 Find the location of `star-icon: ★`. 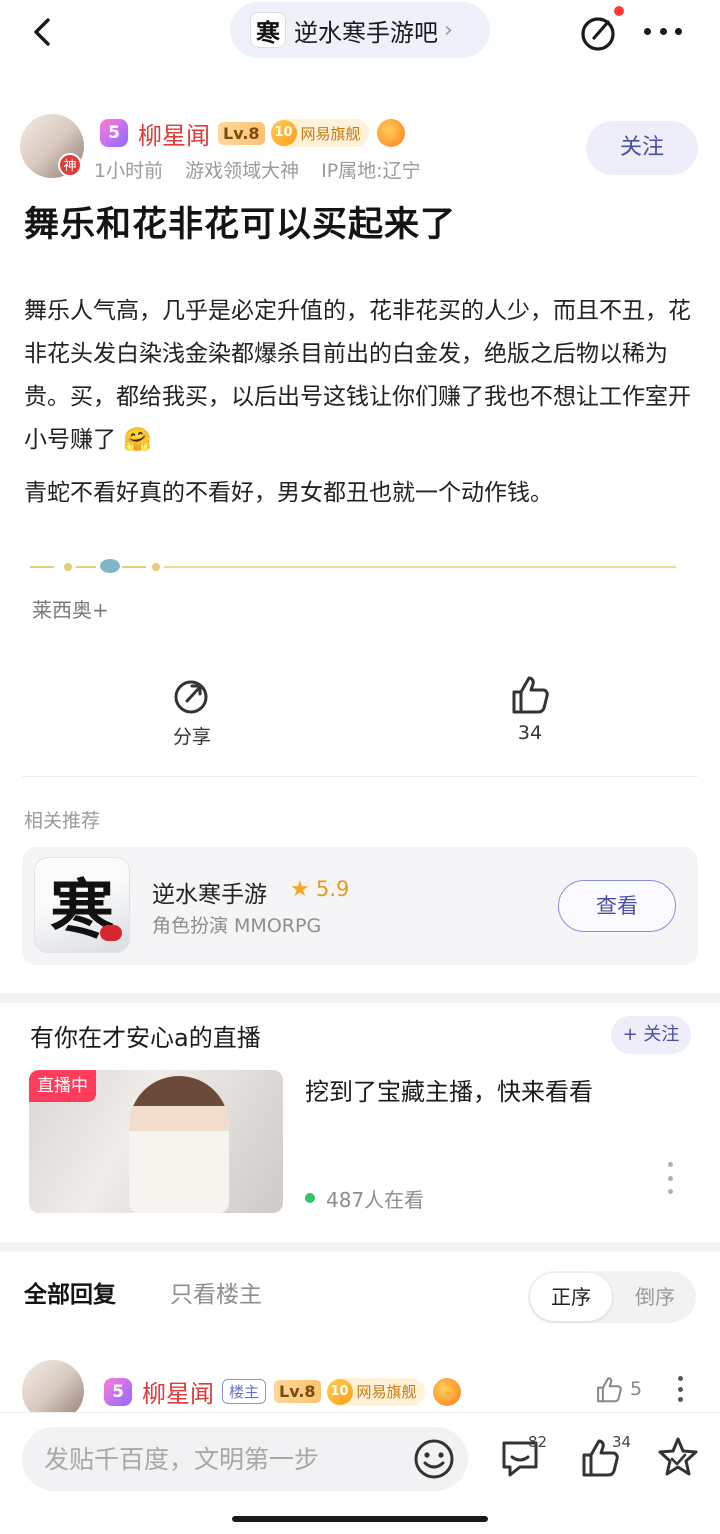

star-icon: ★ is located at coordinates (300, 889).